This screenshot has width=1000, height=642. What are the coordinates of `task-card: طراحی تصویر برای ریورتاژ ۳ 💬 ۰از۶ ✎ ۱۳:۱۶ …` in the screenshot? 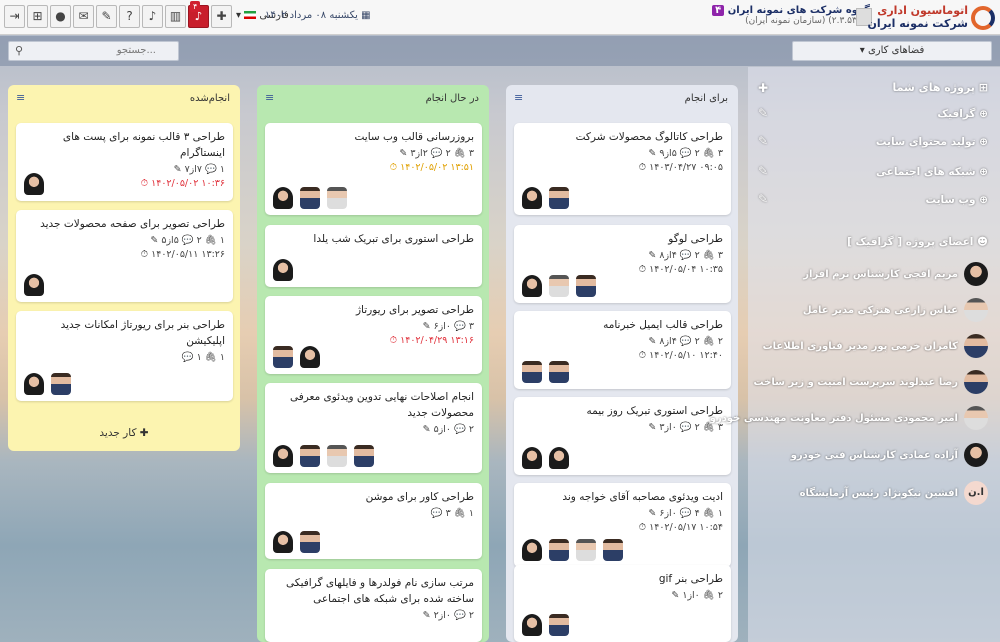 It's located at (373, 335).